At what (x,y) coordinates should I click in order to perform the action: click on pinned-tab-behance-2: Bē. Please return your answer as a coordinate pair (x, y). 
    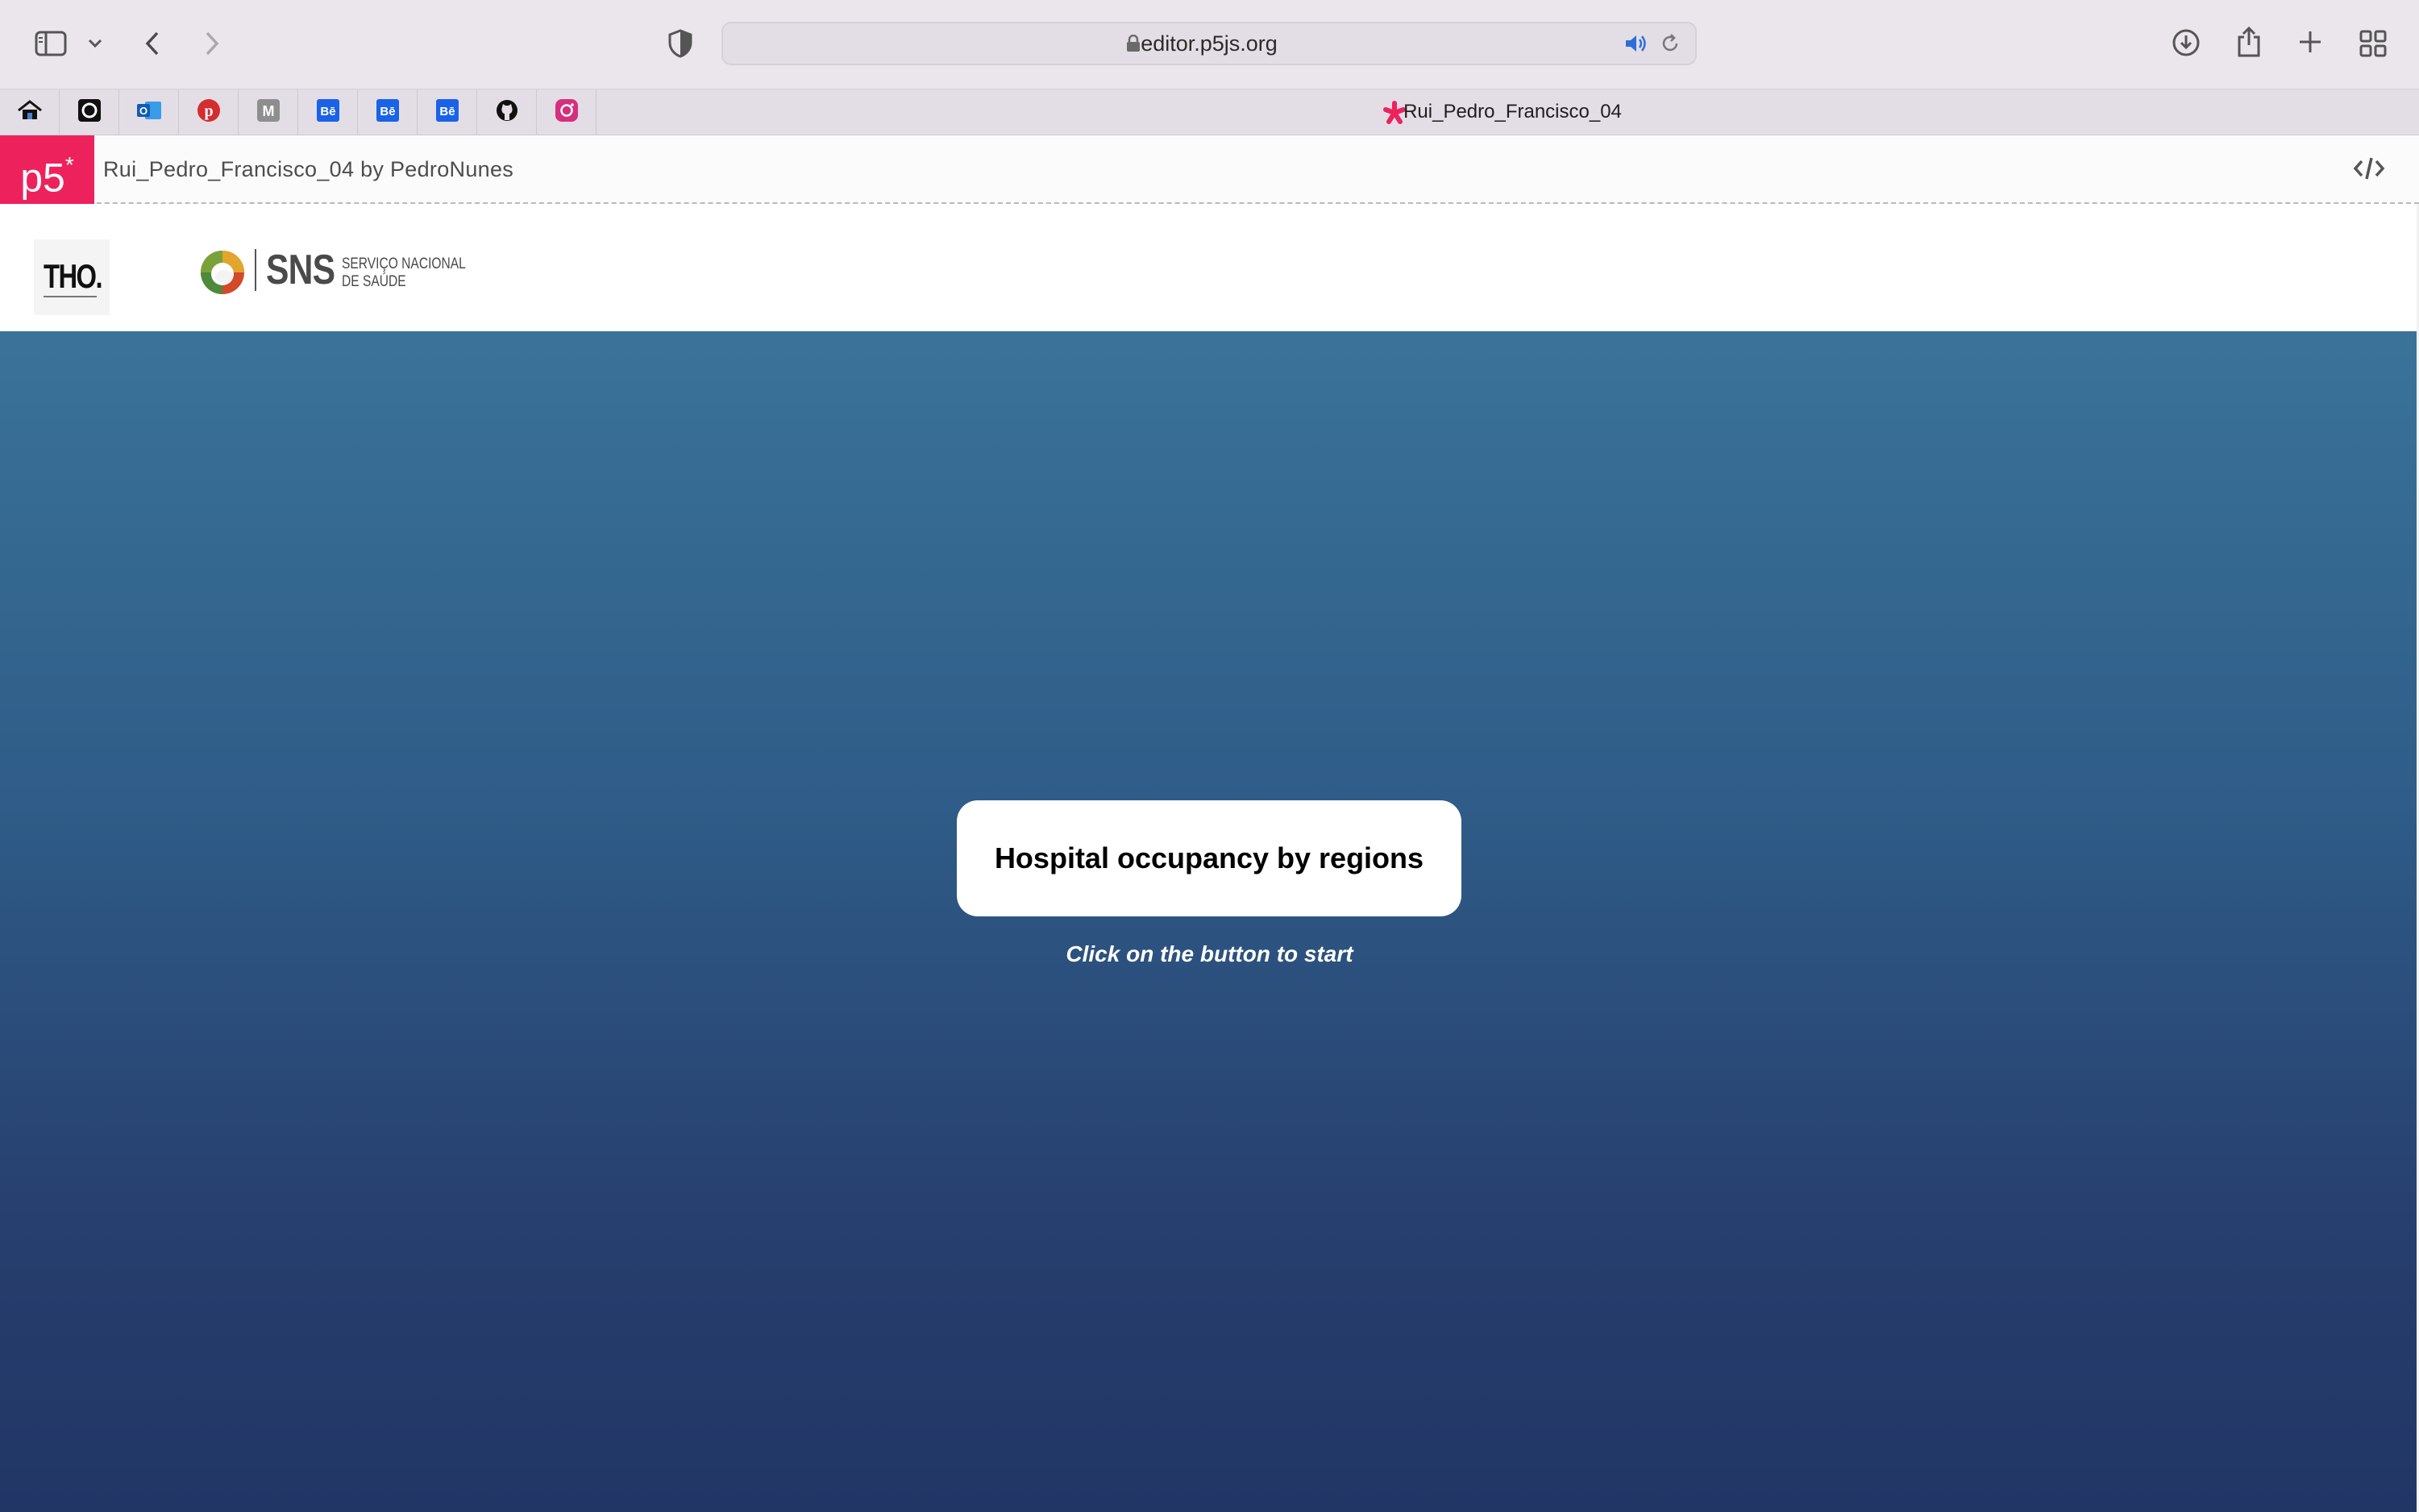
    Looking at the image, I should click on (388, 112).